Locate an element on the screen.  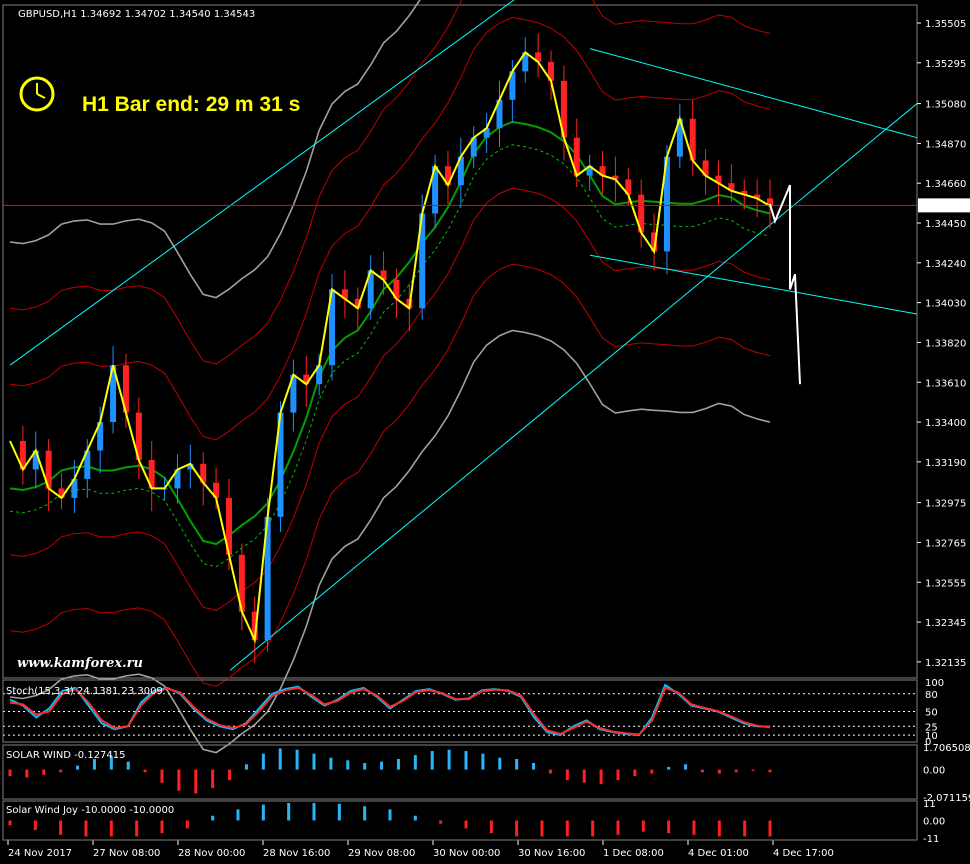
channel-line-top-right is located at coordinates (753, 93).